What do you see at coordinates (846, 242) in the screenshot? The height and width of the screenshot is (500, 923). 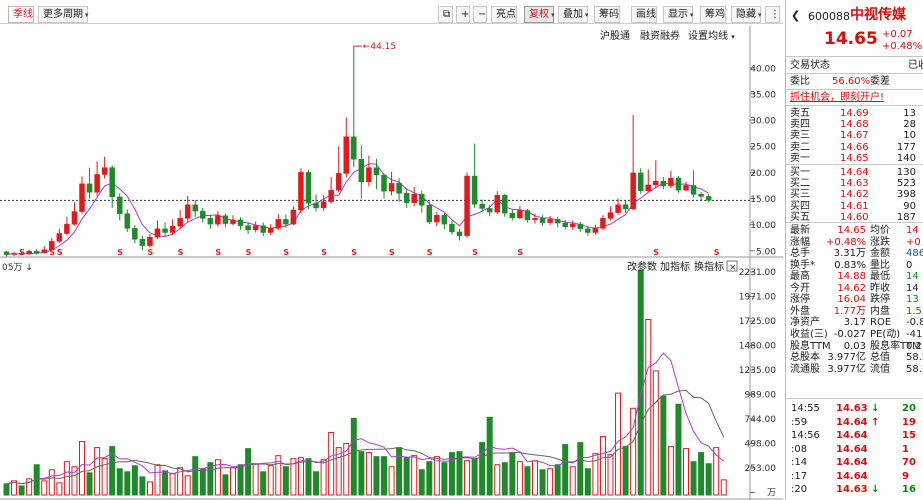 I see `stat-value: +0.48%` at bounding box center [846, 242].